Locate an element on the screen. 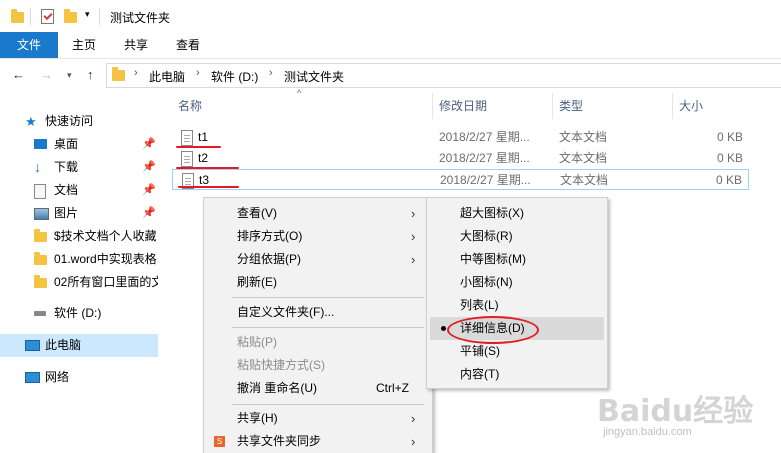 This screenshot has height=453, width=781. menu-item-share: 共享(H) › is located at coordinates (318, 418).